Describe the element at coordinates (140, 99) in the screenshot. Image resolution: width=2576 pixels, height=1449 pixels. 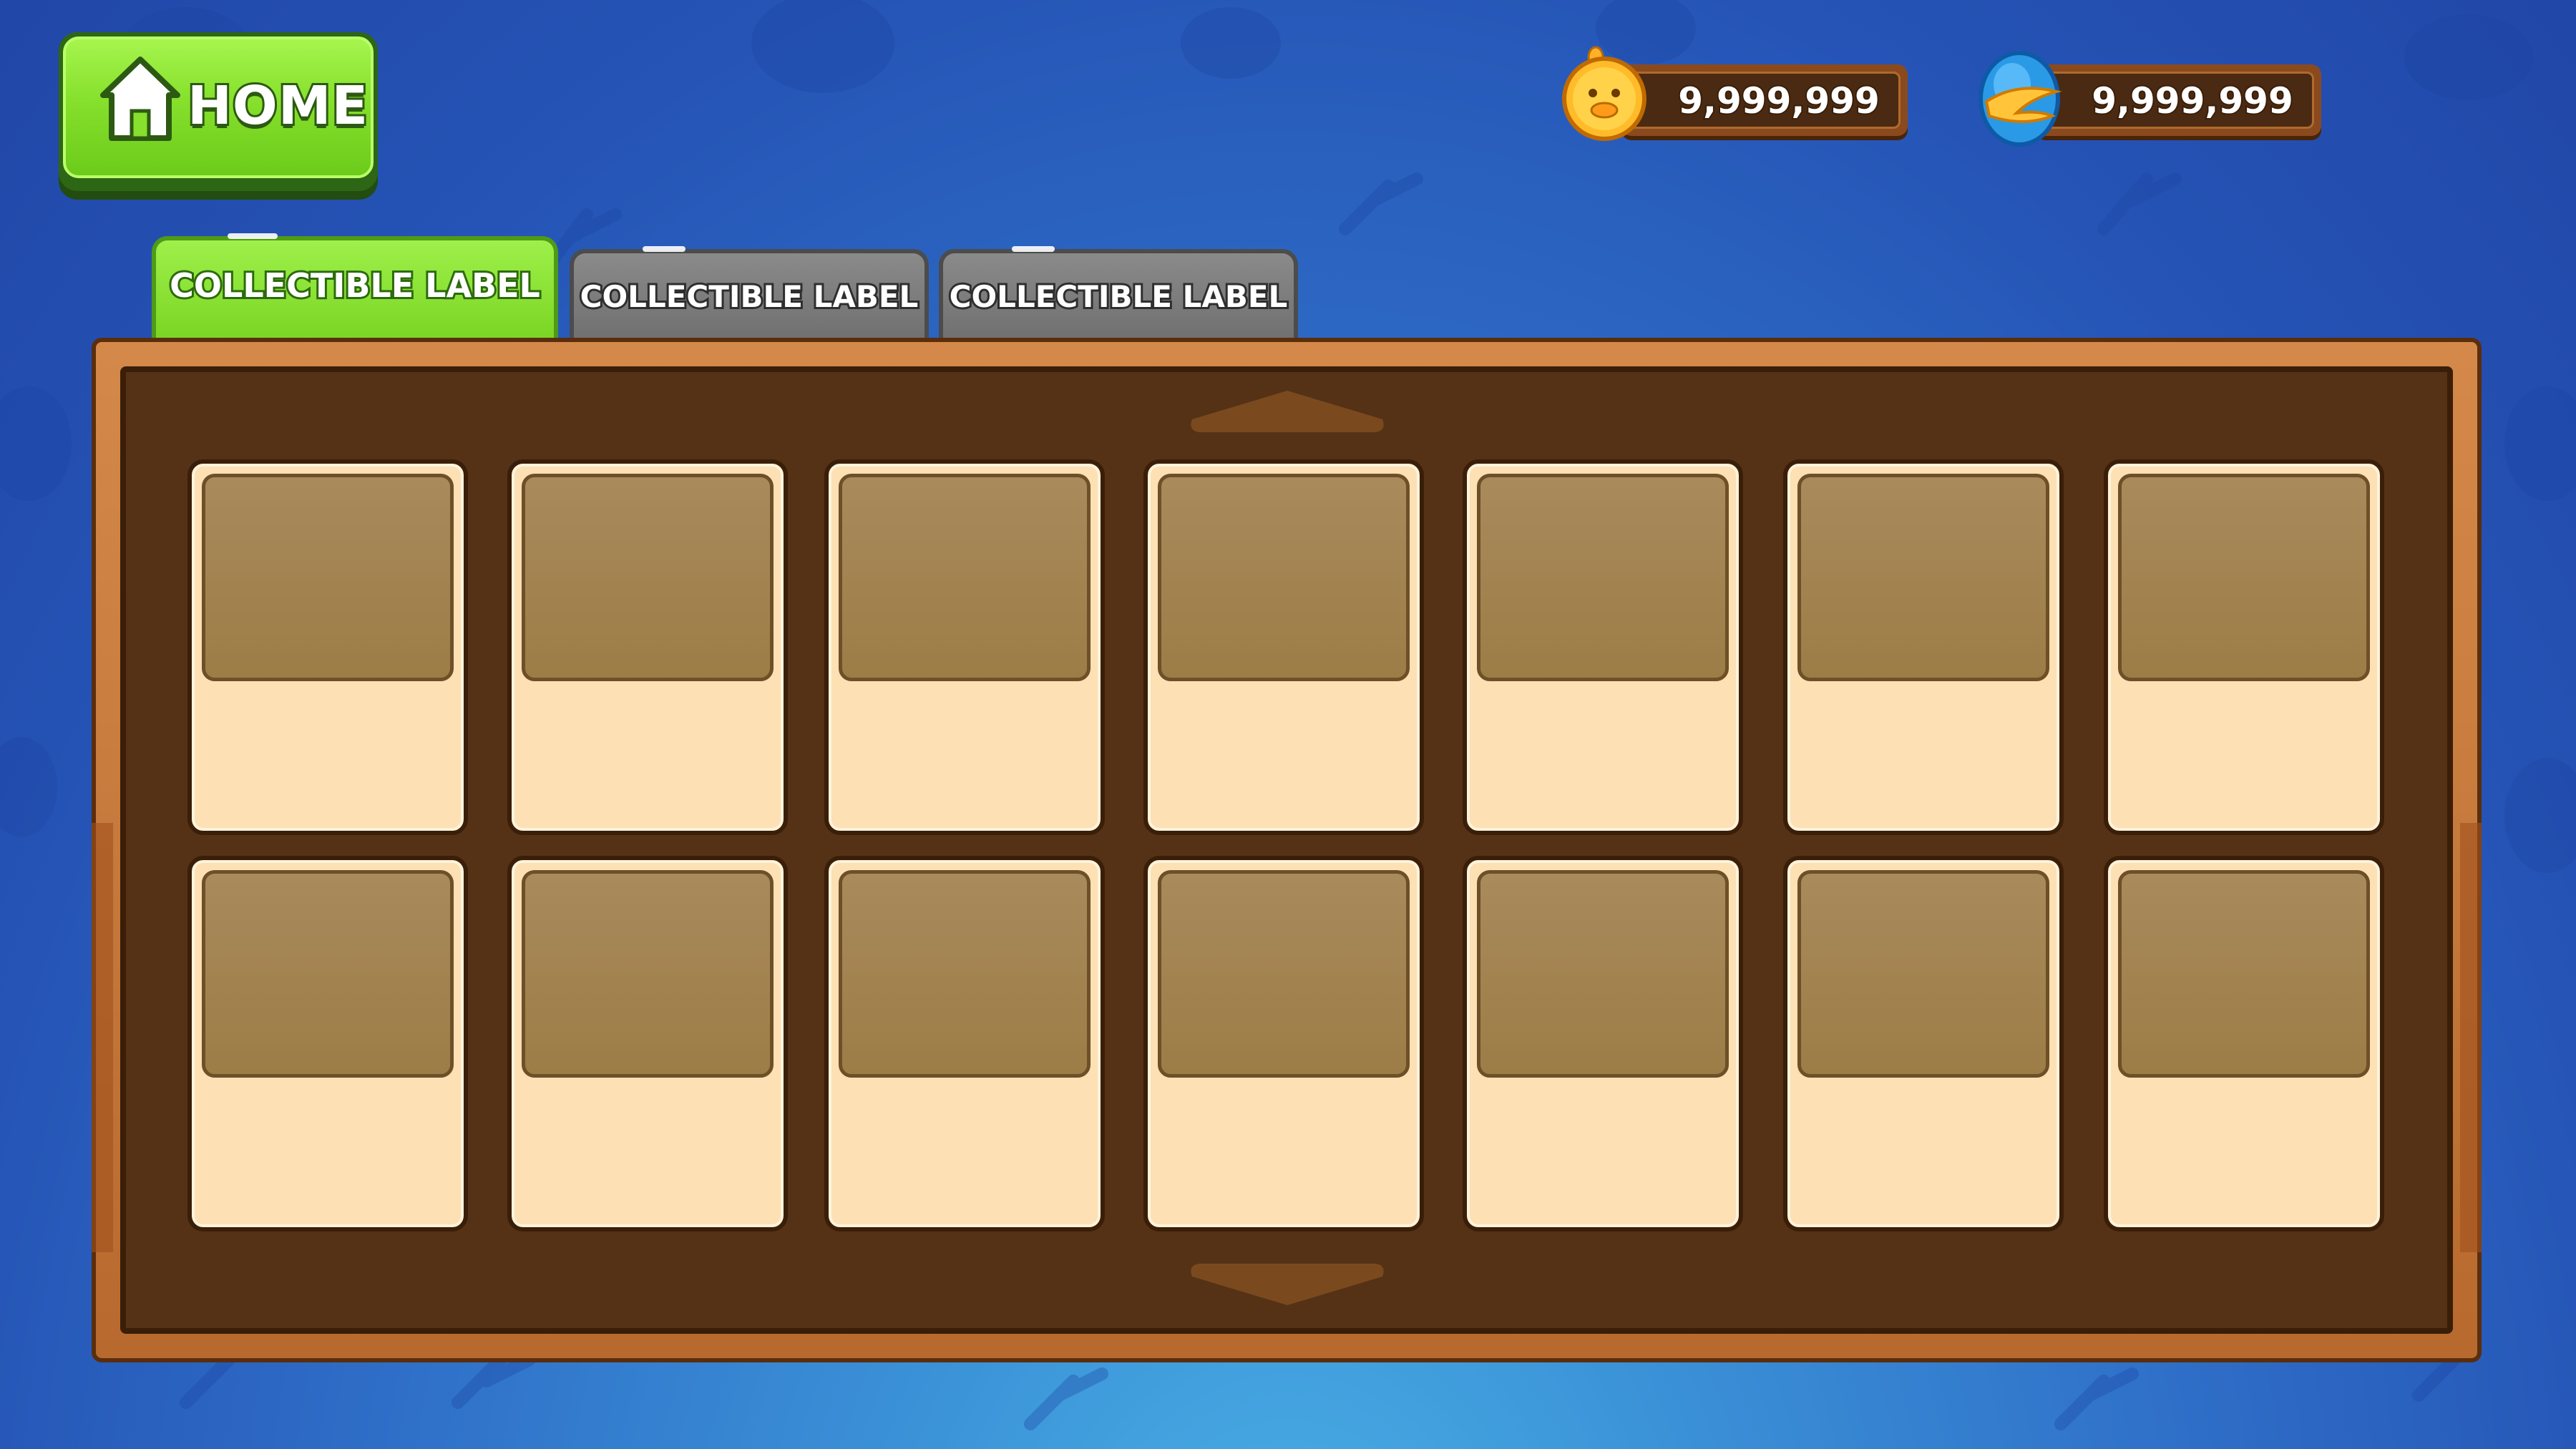
I see `house-icon` at that location.